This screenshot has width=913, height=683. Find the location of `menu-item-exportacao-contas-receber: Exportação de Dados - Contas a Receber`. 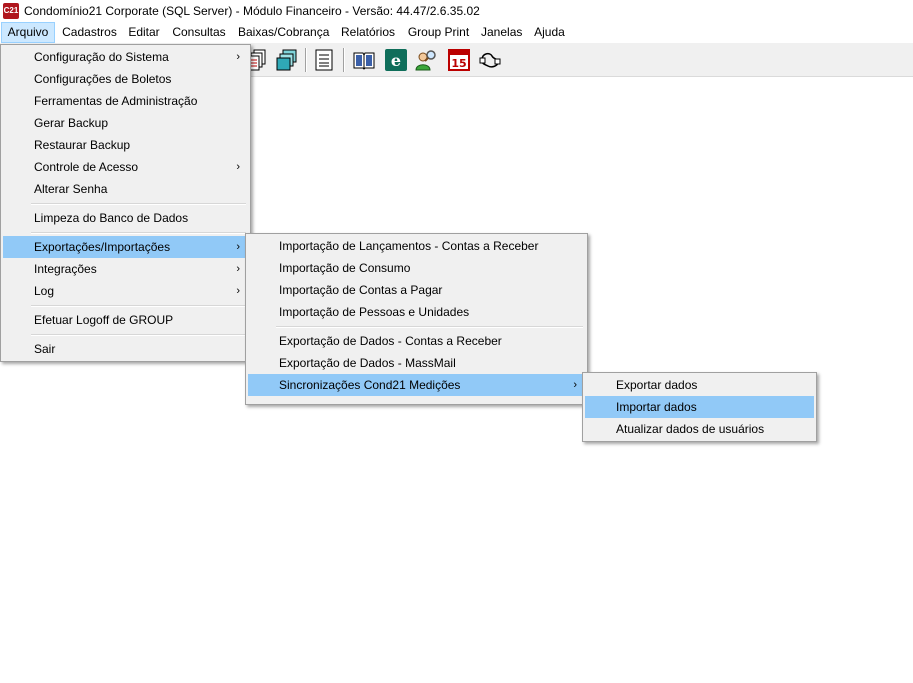

menu-item-exportacao-contas-receber: Exportação de Dados - Contas a Receber is located at coordinates (416, 341).